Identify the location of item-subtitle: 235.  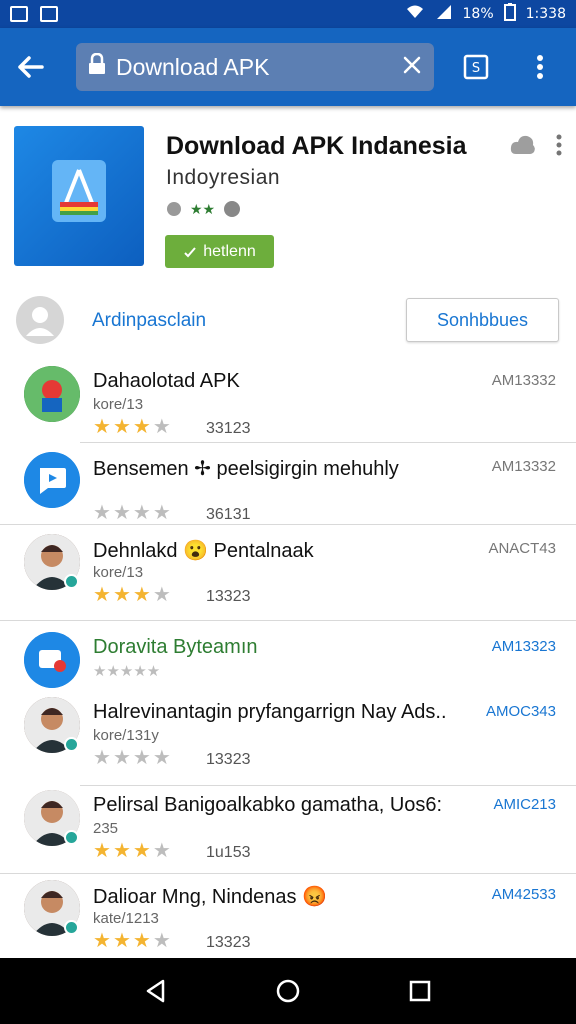
(106, 828).